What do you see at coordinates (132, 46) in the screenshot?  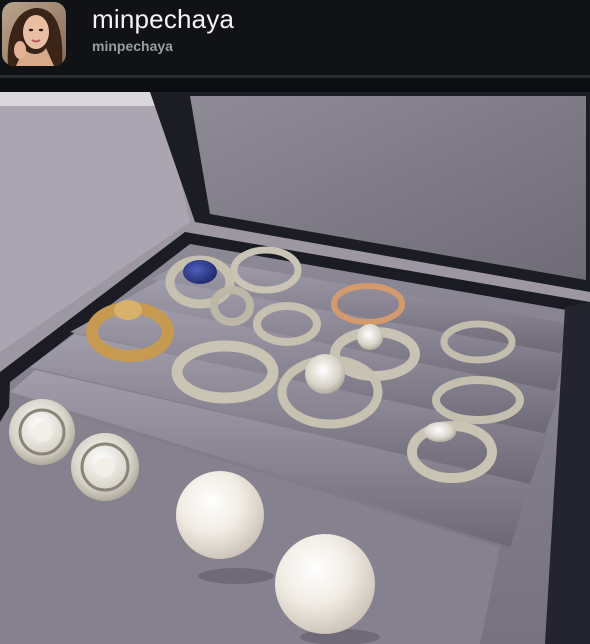 I see `username-handle: minpechaya` at bounding box center [132, 46].